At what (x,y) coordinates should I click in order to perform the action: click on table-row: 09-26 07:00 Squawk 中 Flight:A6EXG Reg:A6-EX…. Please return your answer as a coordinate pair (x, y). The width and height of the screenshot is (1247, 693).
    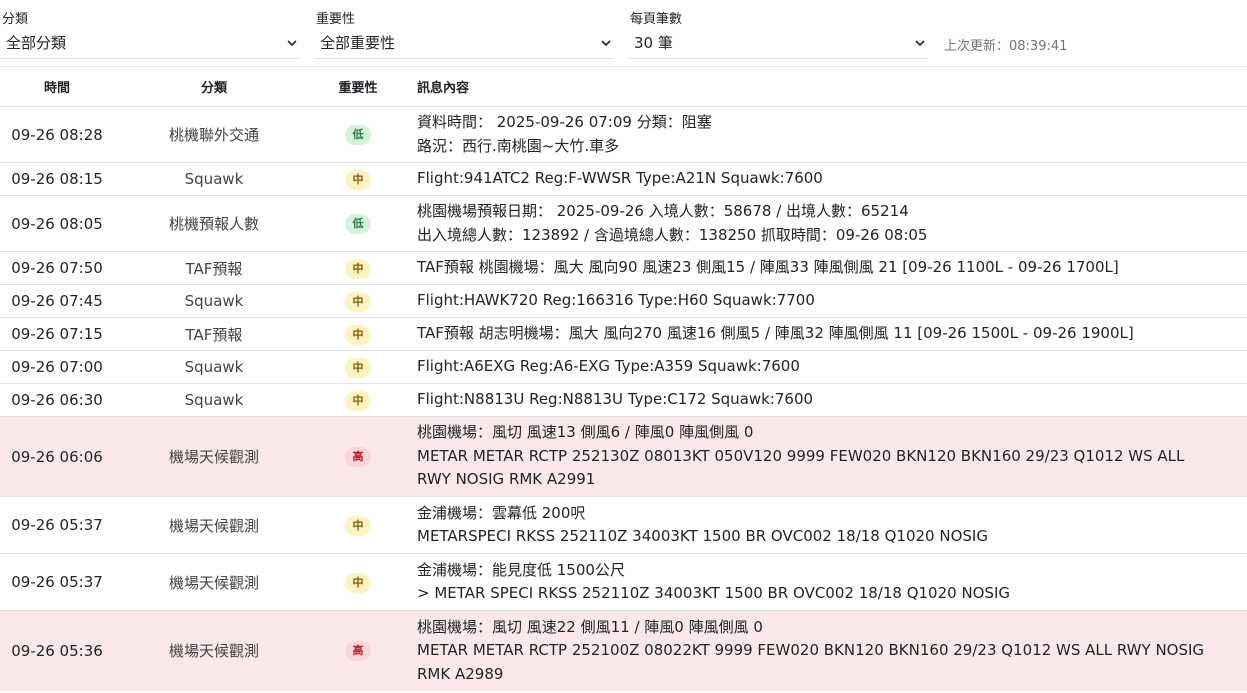
    Looking at the image, I should click on (623, 367).